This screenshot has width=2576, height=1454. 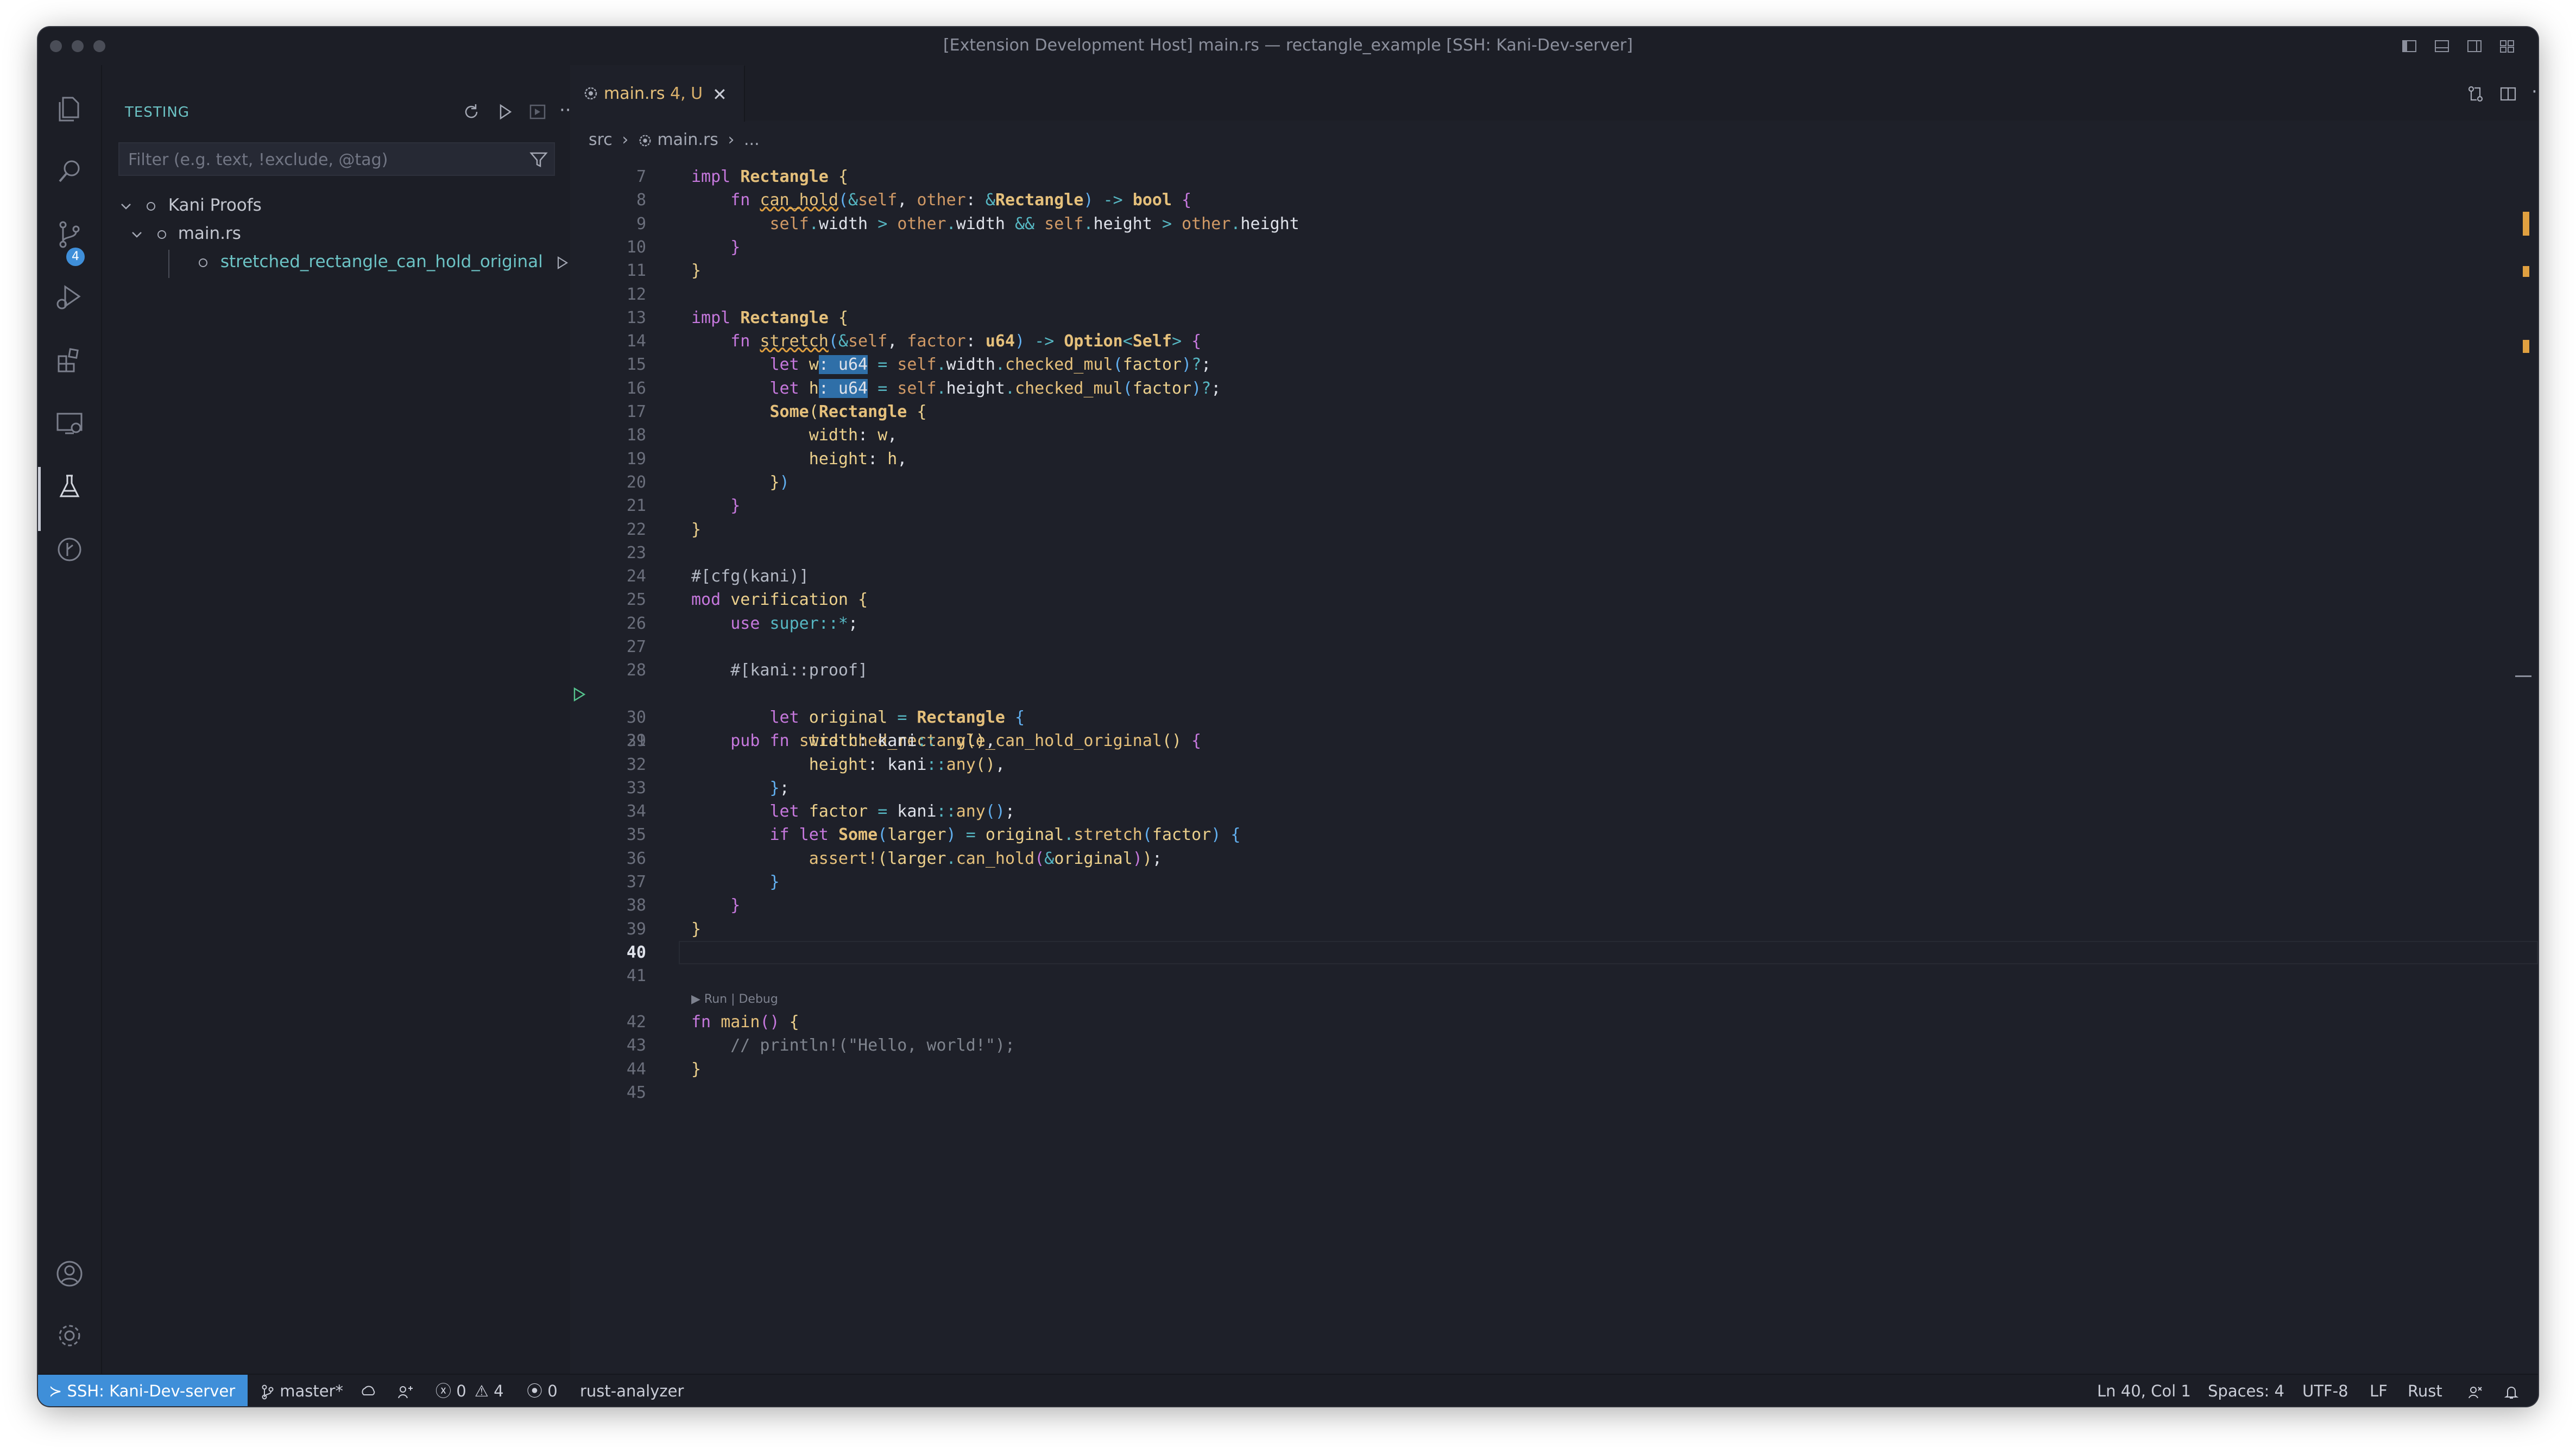 What do you see at coordinates (537, 112) in the screenshot?
I see `debug-tests-icon` at bounding box center [537, 112].